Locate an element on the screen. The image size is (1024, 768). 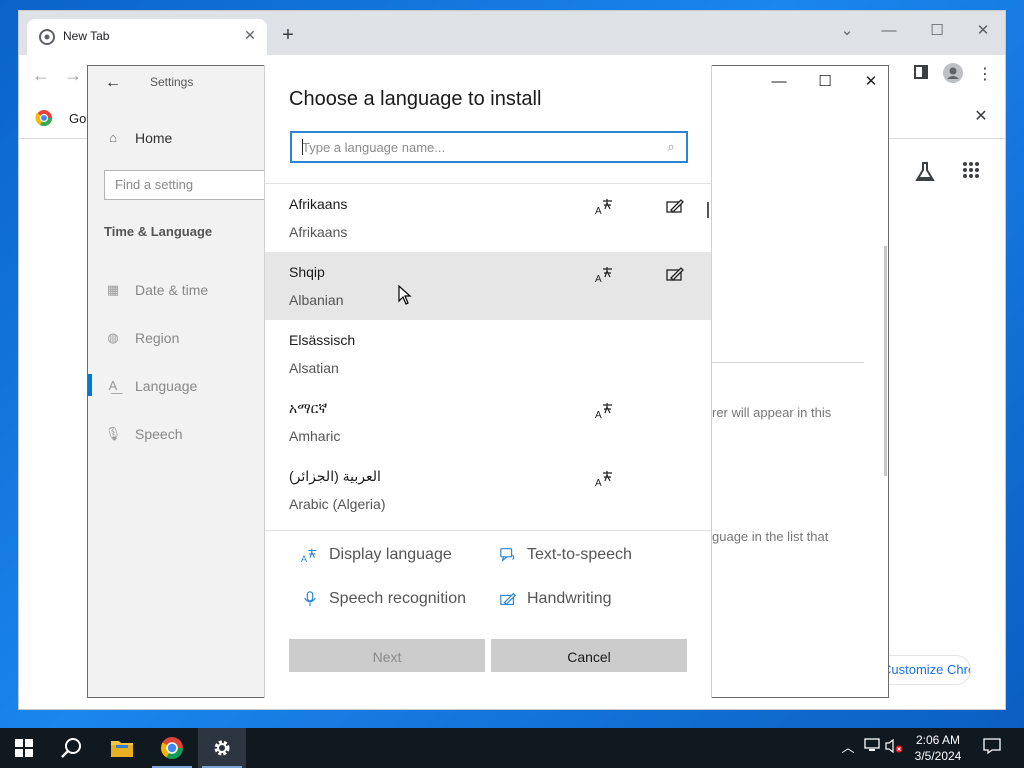
gear-icon is located at coordinates (222, 748).